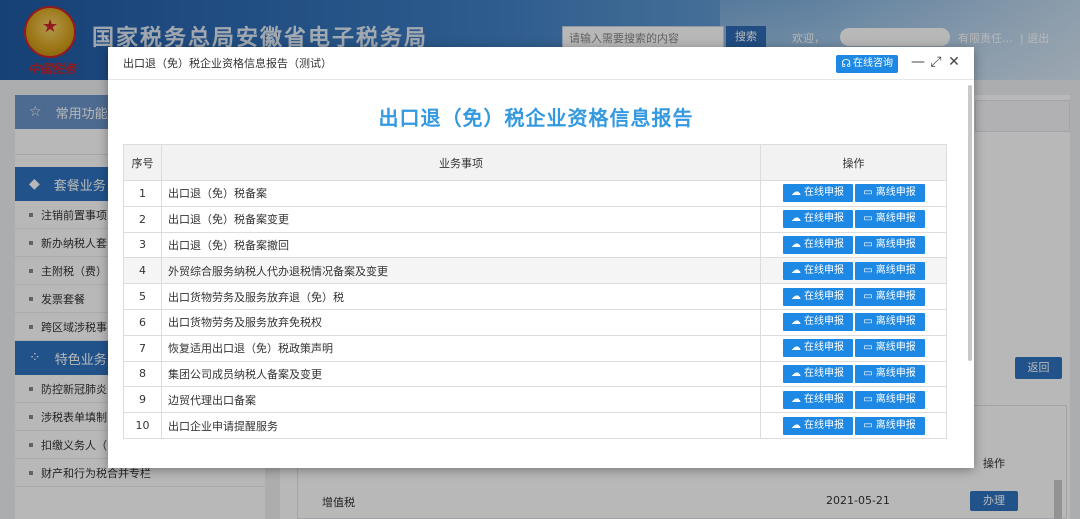  I want to click on modal-window-title: 出口退（免）税企业资格信息报告（测试）, so click(227, 63).